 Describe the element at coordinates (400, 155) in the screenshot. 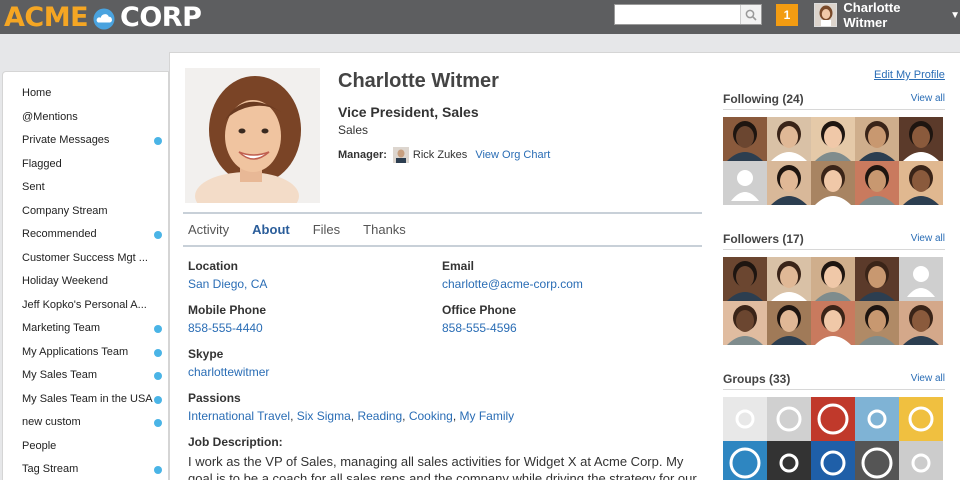

I see `manager-avatar` at that location.